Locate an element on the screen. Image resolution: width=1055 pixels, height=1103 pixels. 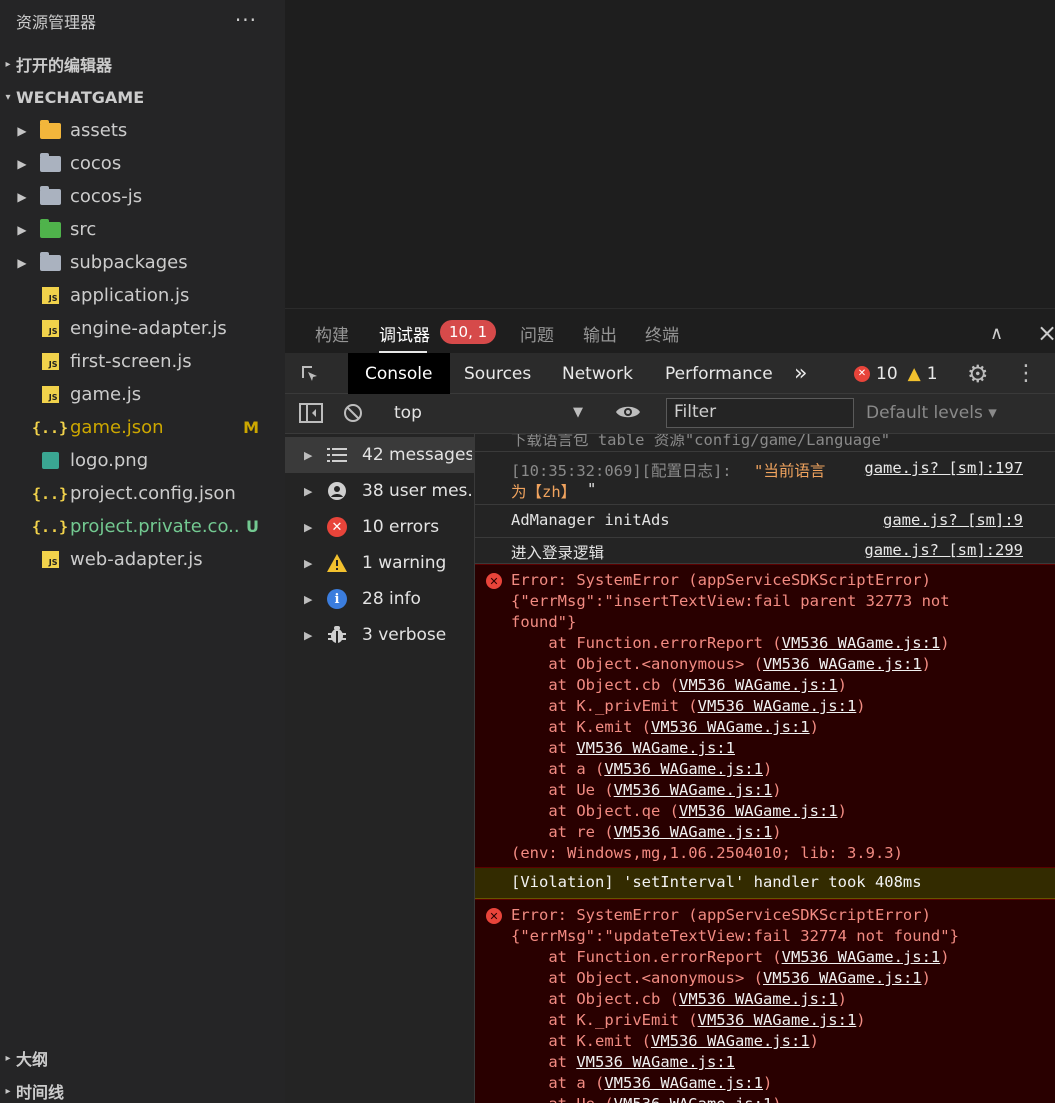
tree-item: JS game.js is located at coordinates (142, 394).